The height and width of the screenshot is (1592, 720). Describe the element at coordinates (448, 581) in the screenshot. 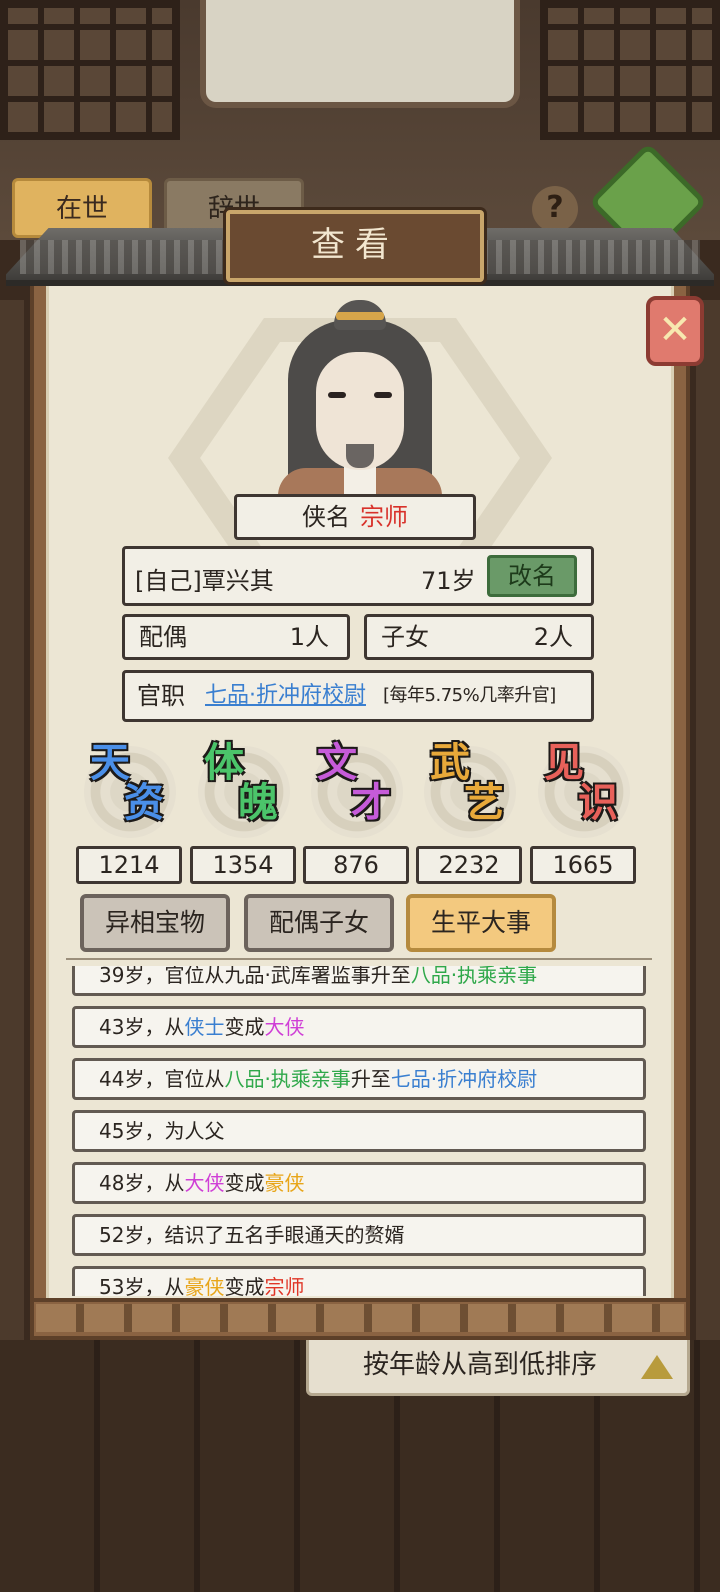

I see `character-age: 71岁` at that location.